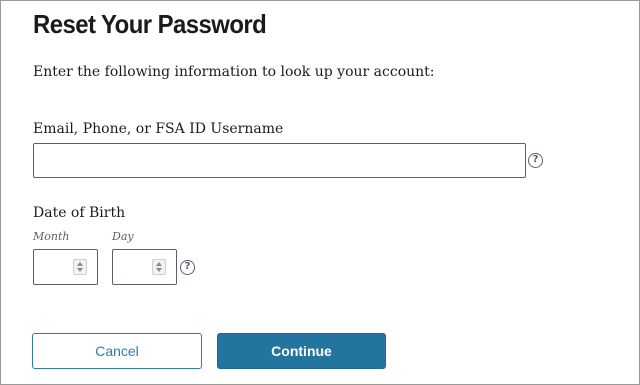  I want to click on email-phone-username-input, so click(279, 160).